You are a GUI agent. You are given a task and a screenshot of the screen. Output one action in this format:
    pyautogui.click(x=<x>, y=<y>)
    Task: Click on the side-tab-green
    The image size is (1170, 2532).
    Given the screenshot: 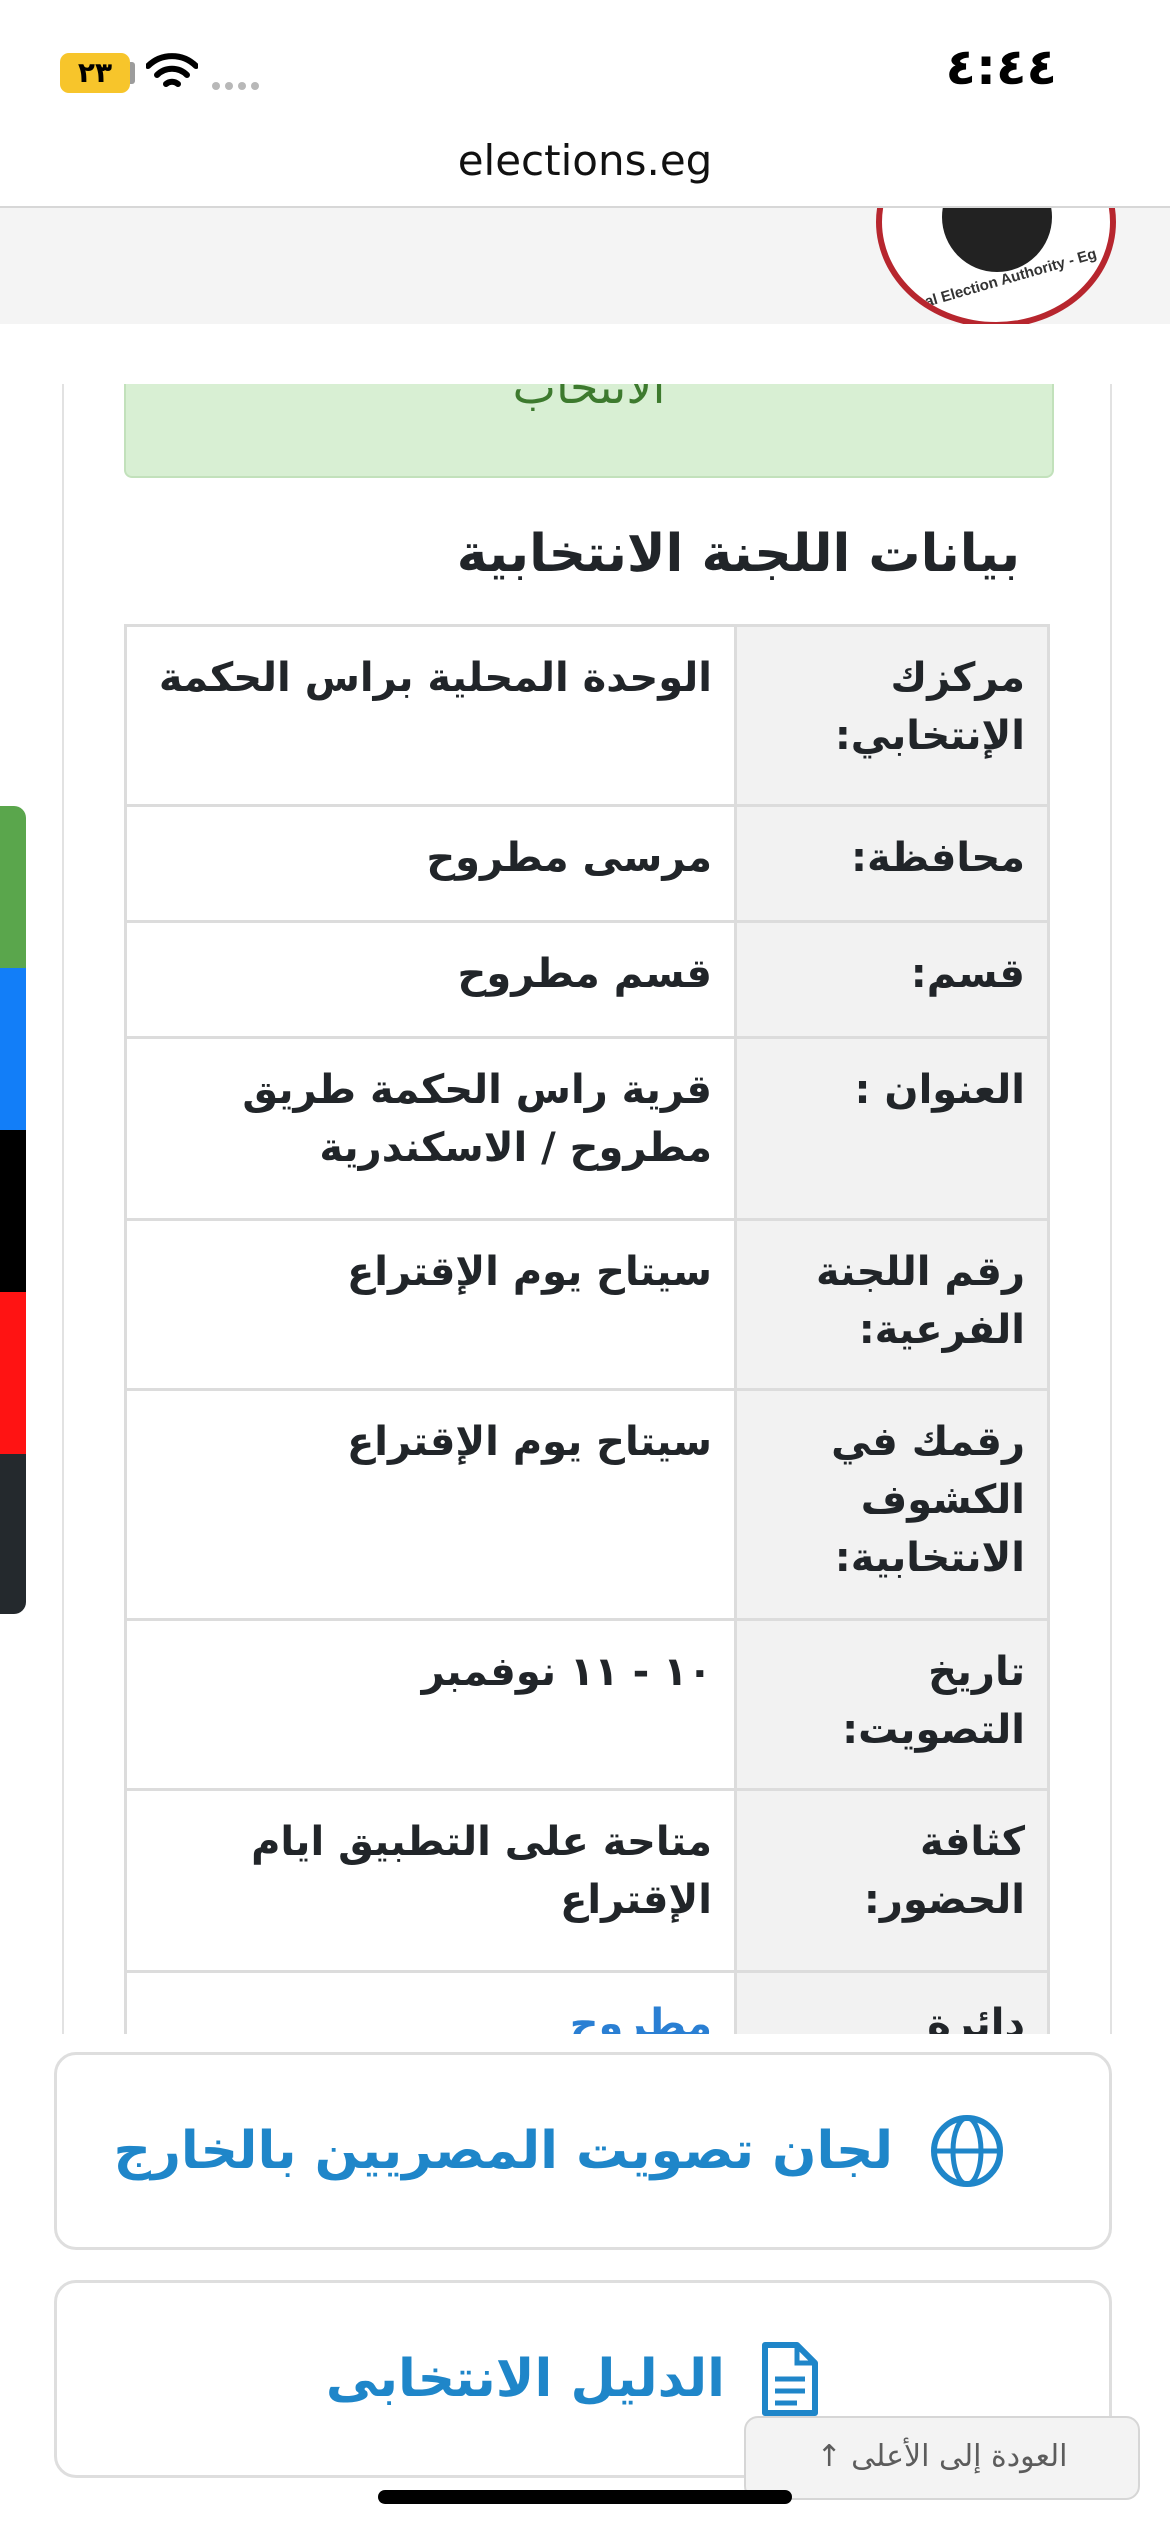 What is the action you would take?
    pyautogui.click(x=13, y=887)
    